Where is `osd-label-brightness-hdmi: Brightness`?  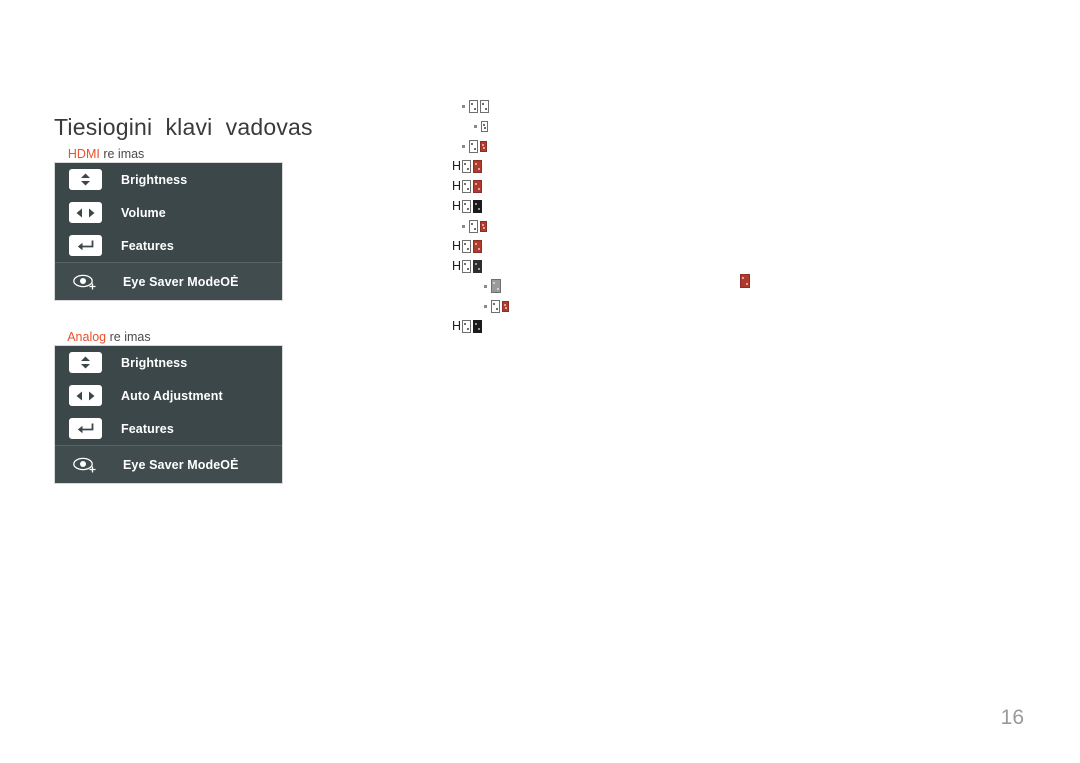
osd-label-brightness-hdmi: Brightness is located at coordinates (154, 179).